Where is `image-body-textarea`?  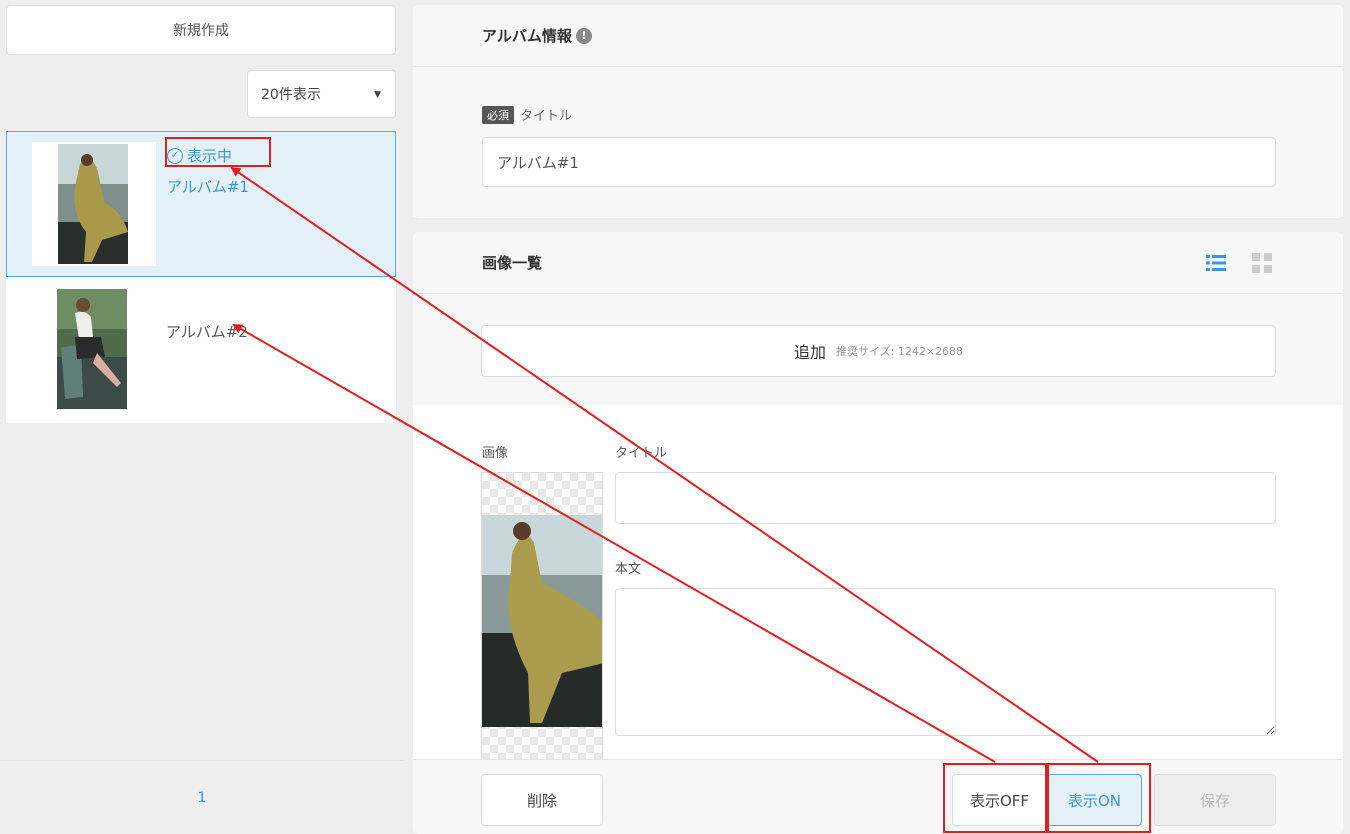 image-body-textarea is located at coordinates (945, 662).